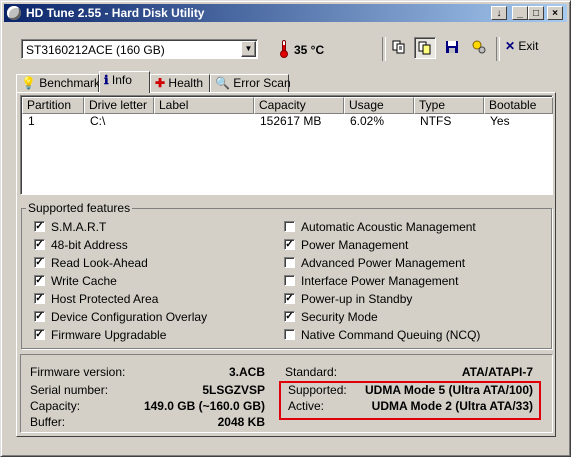 The image size is (571, 457). I want to click on tab-benchmark: 💡 Benchmark, so click(58, 83).